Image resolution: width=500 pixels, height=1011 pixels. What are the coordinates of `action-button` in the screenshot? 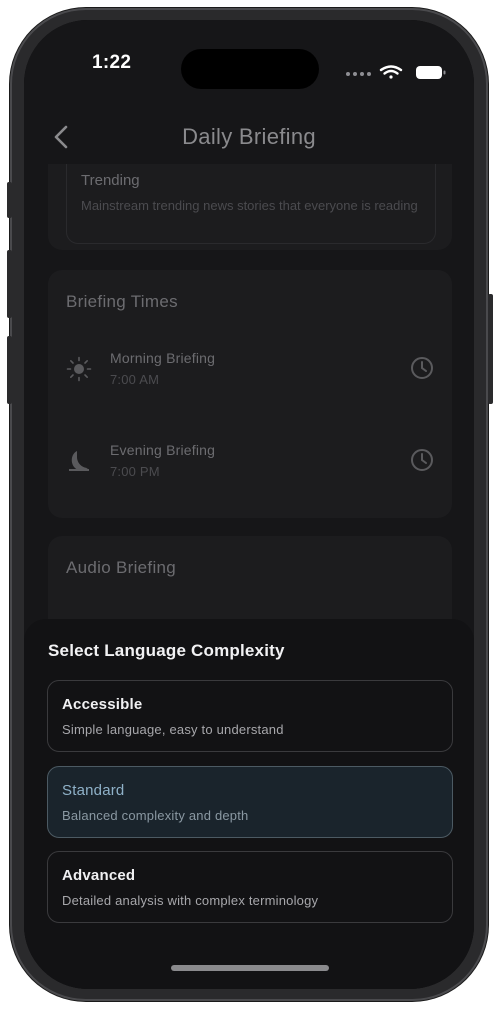 It's located at (9, 200).